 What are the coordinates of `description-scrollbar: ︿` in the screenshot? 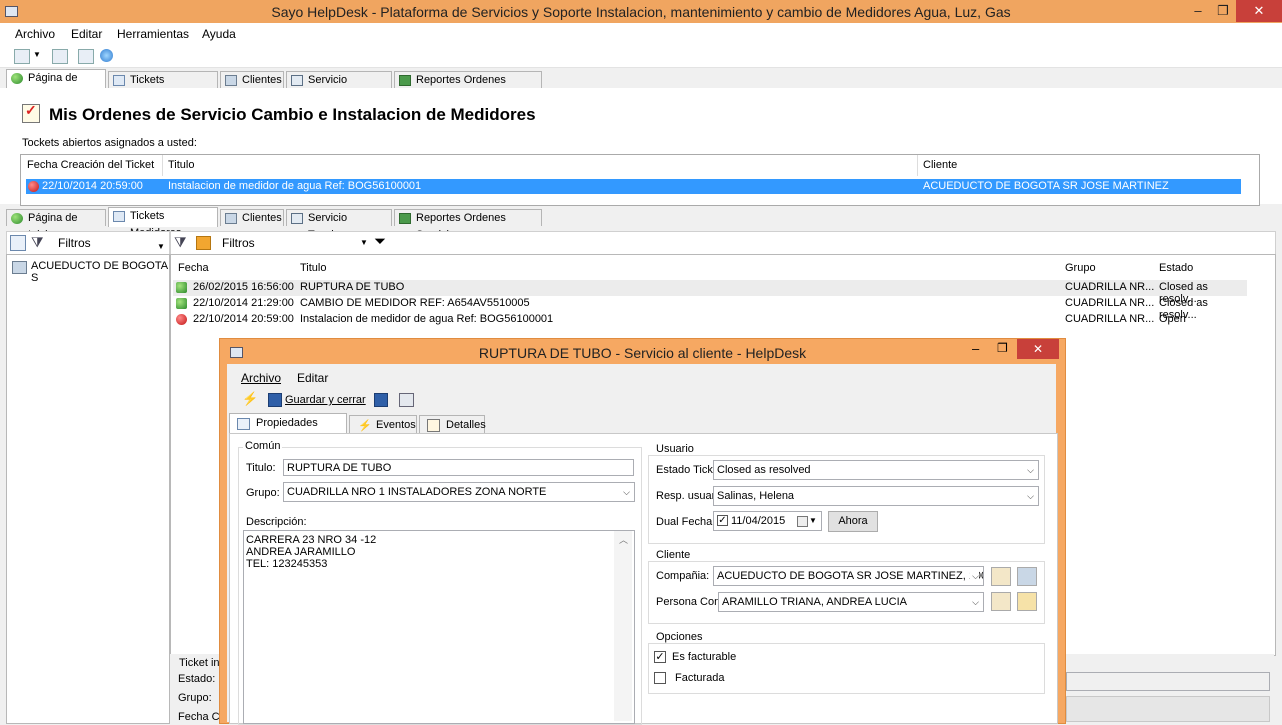 It's located at (623, 626).